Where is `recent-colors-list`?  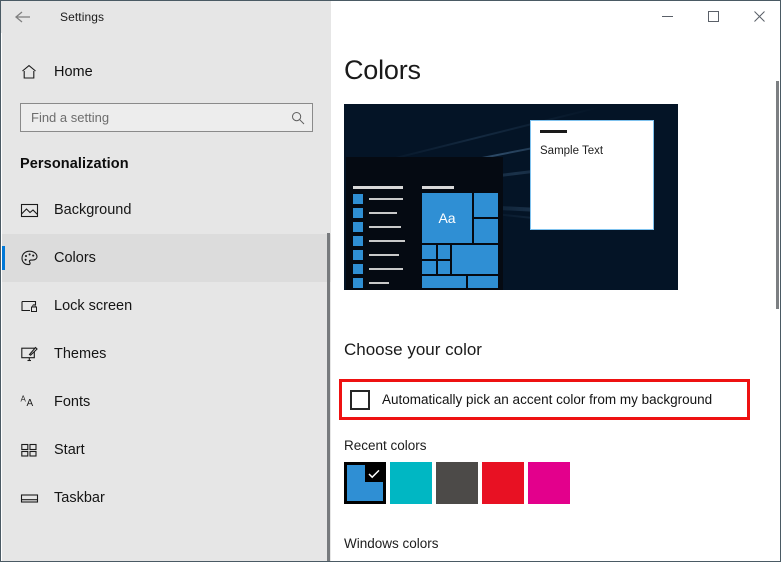
recent-colors-list is located at coordinates (457, 483).